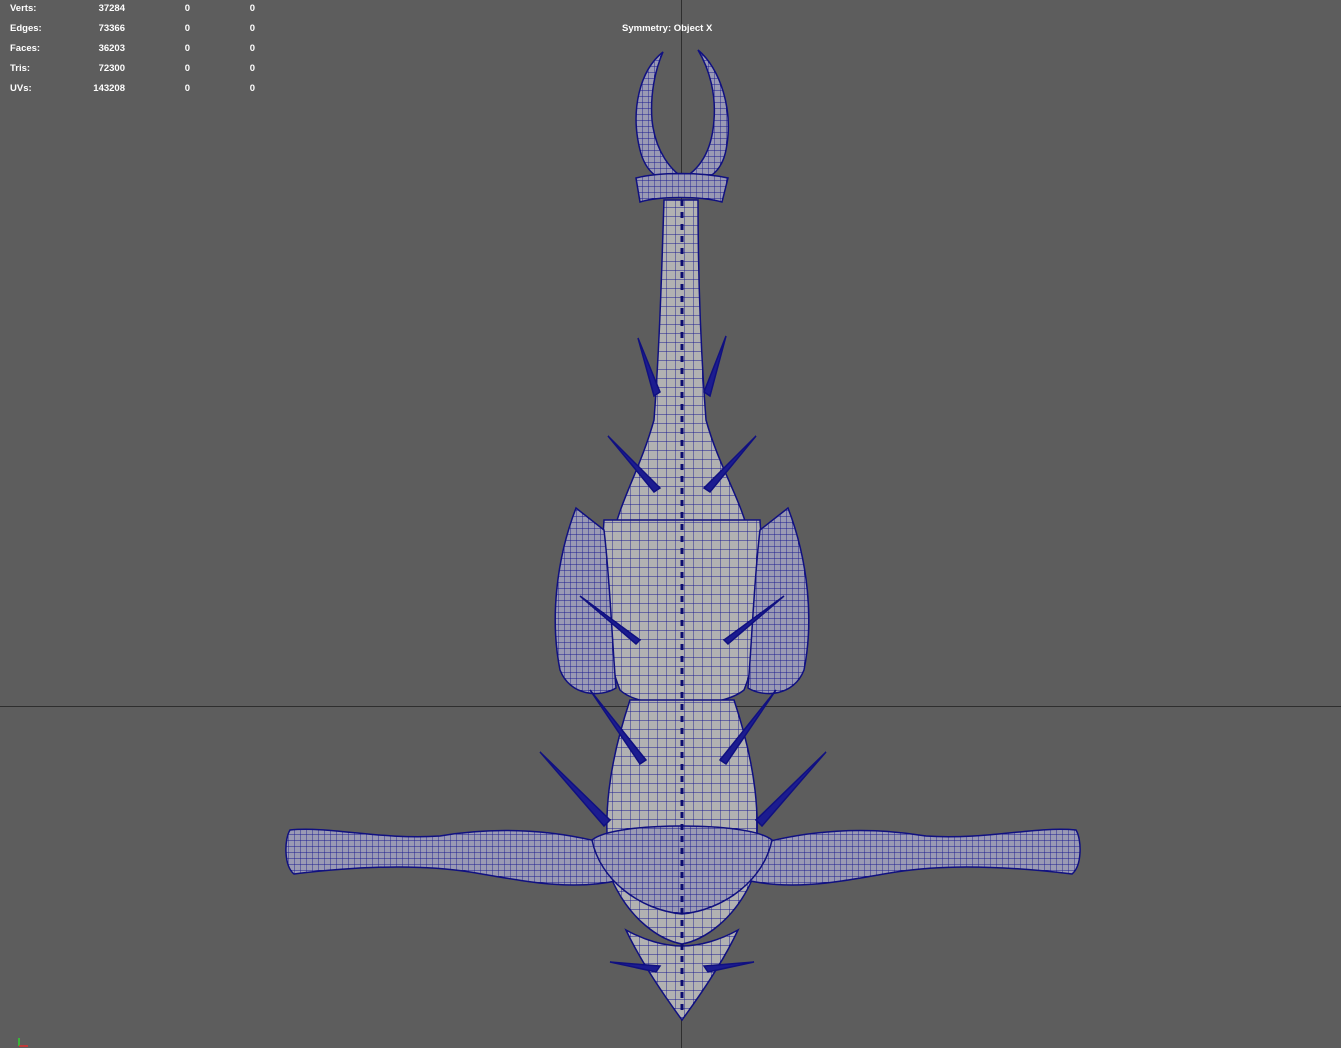  Describe the element at coordinates (23, 1042) in the screenshot. I see `axis-gizmo-icon` at that location.